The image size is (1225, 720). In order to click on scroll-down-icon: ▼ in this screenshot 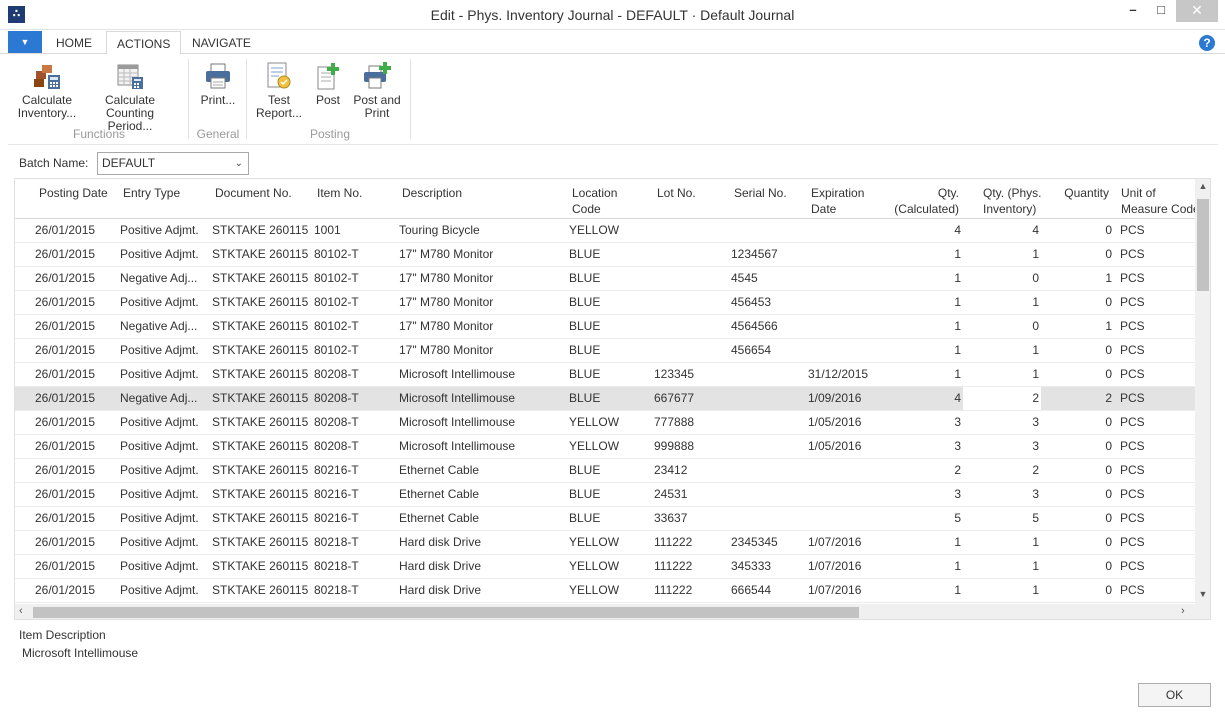, I will do `click(1202, 594)`.